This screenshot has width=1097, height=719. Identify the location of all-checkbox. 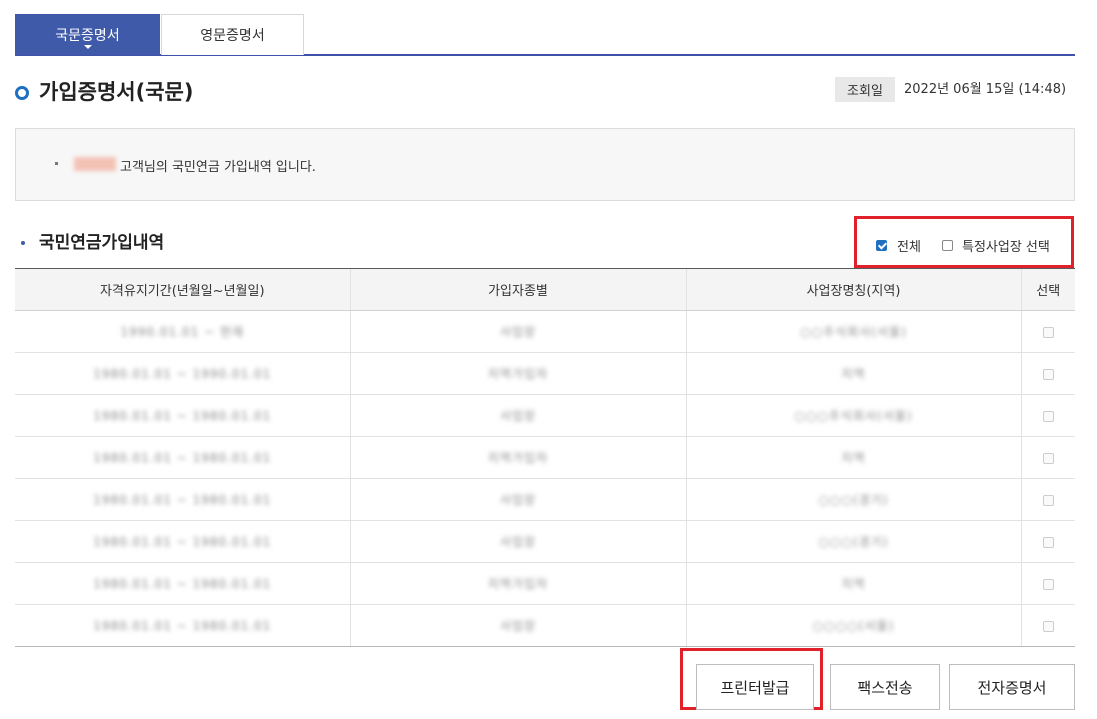
(881, 245).